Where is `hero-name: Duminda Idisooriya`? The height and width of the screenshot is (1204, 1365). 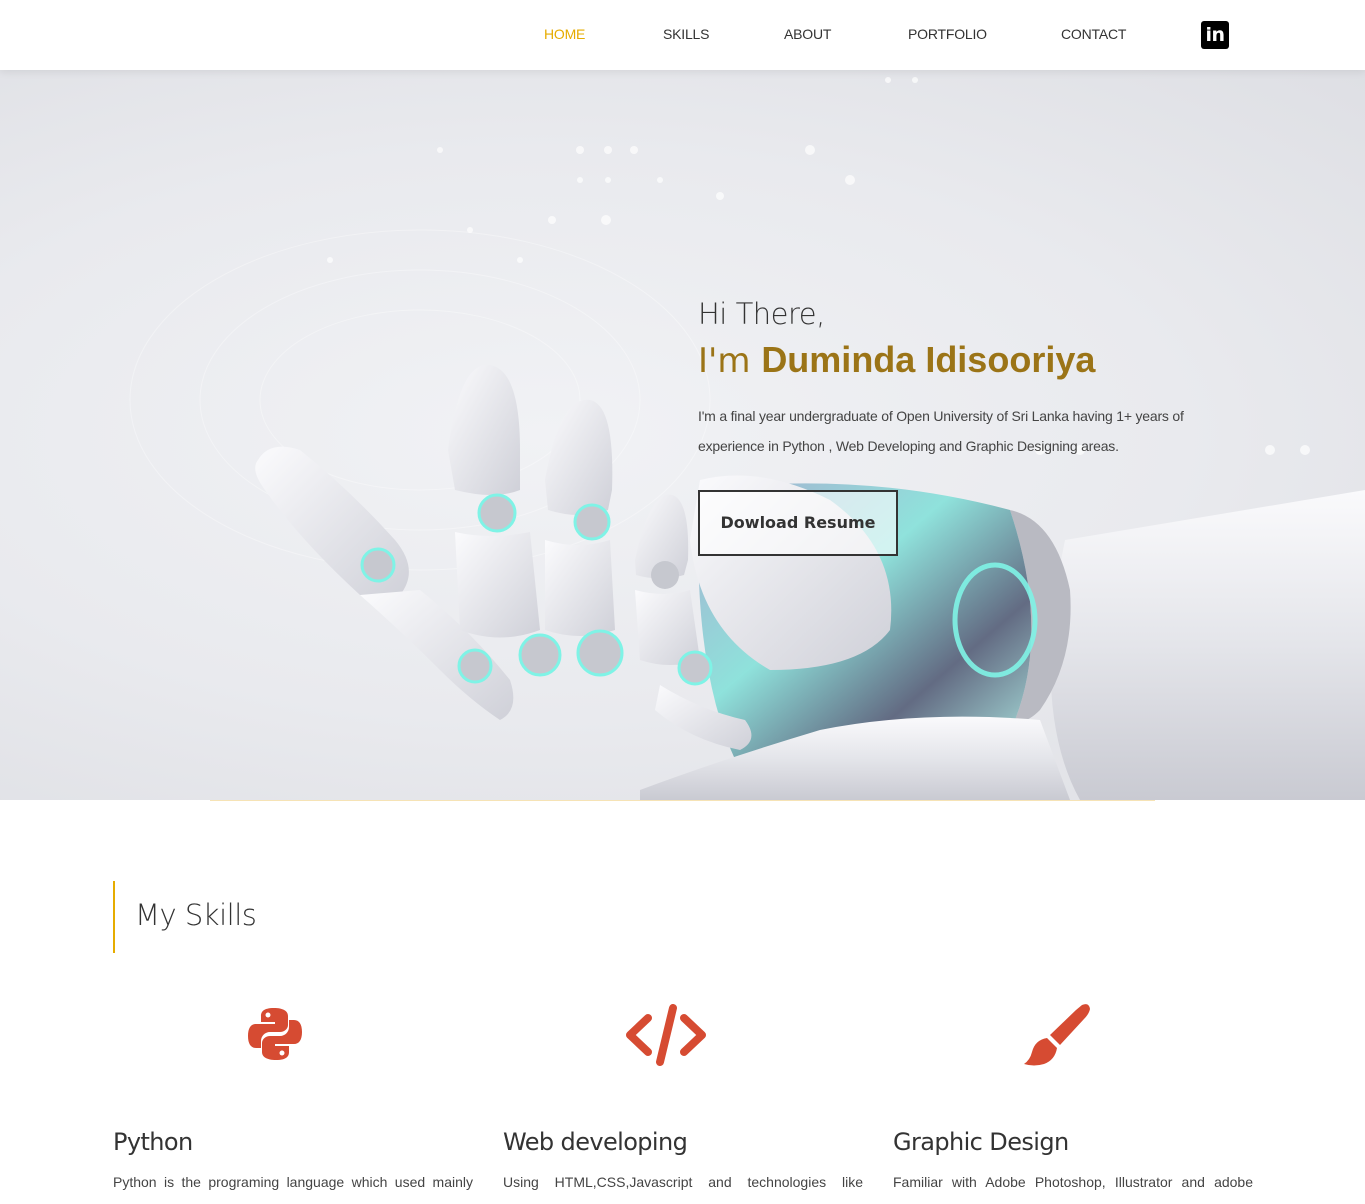 hero-name: Duminda Idisooriya is located at coordinates (928, 359).